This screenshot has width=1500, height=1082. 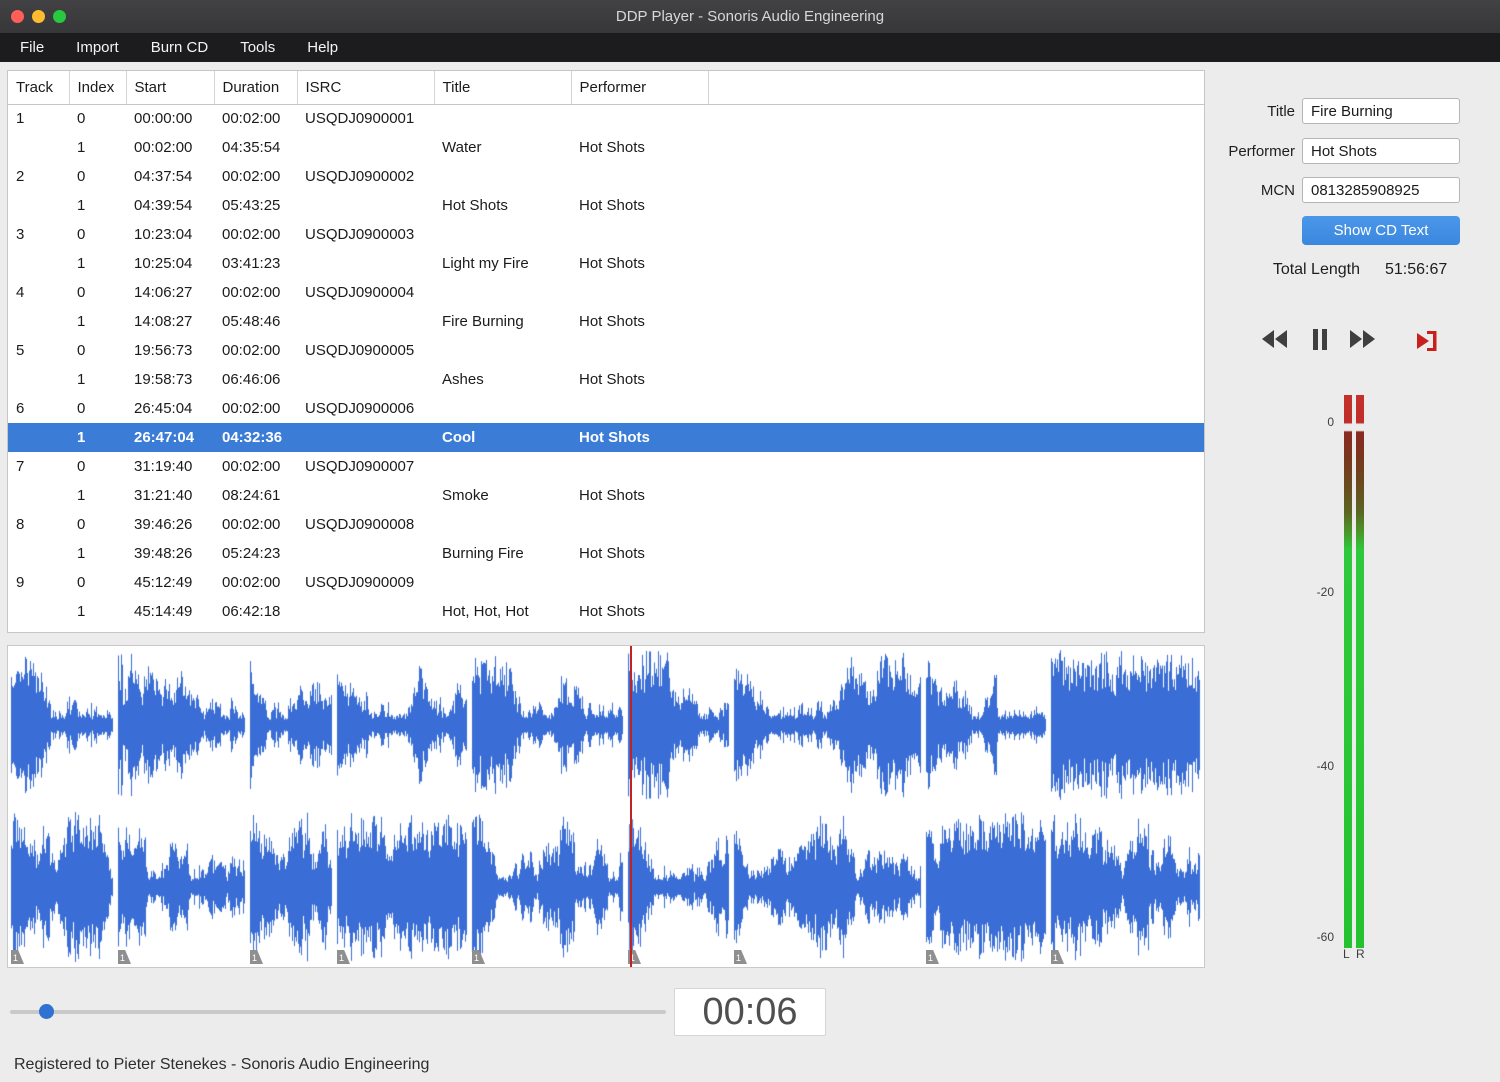 I want to click on cell-track: 9, so click(x=20, y=582).